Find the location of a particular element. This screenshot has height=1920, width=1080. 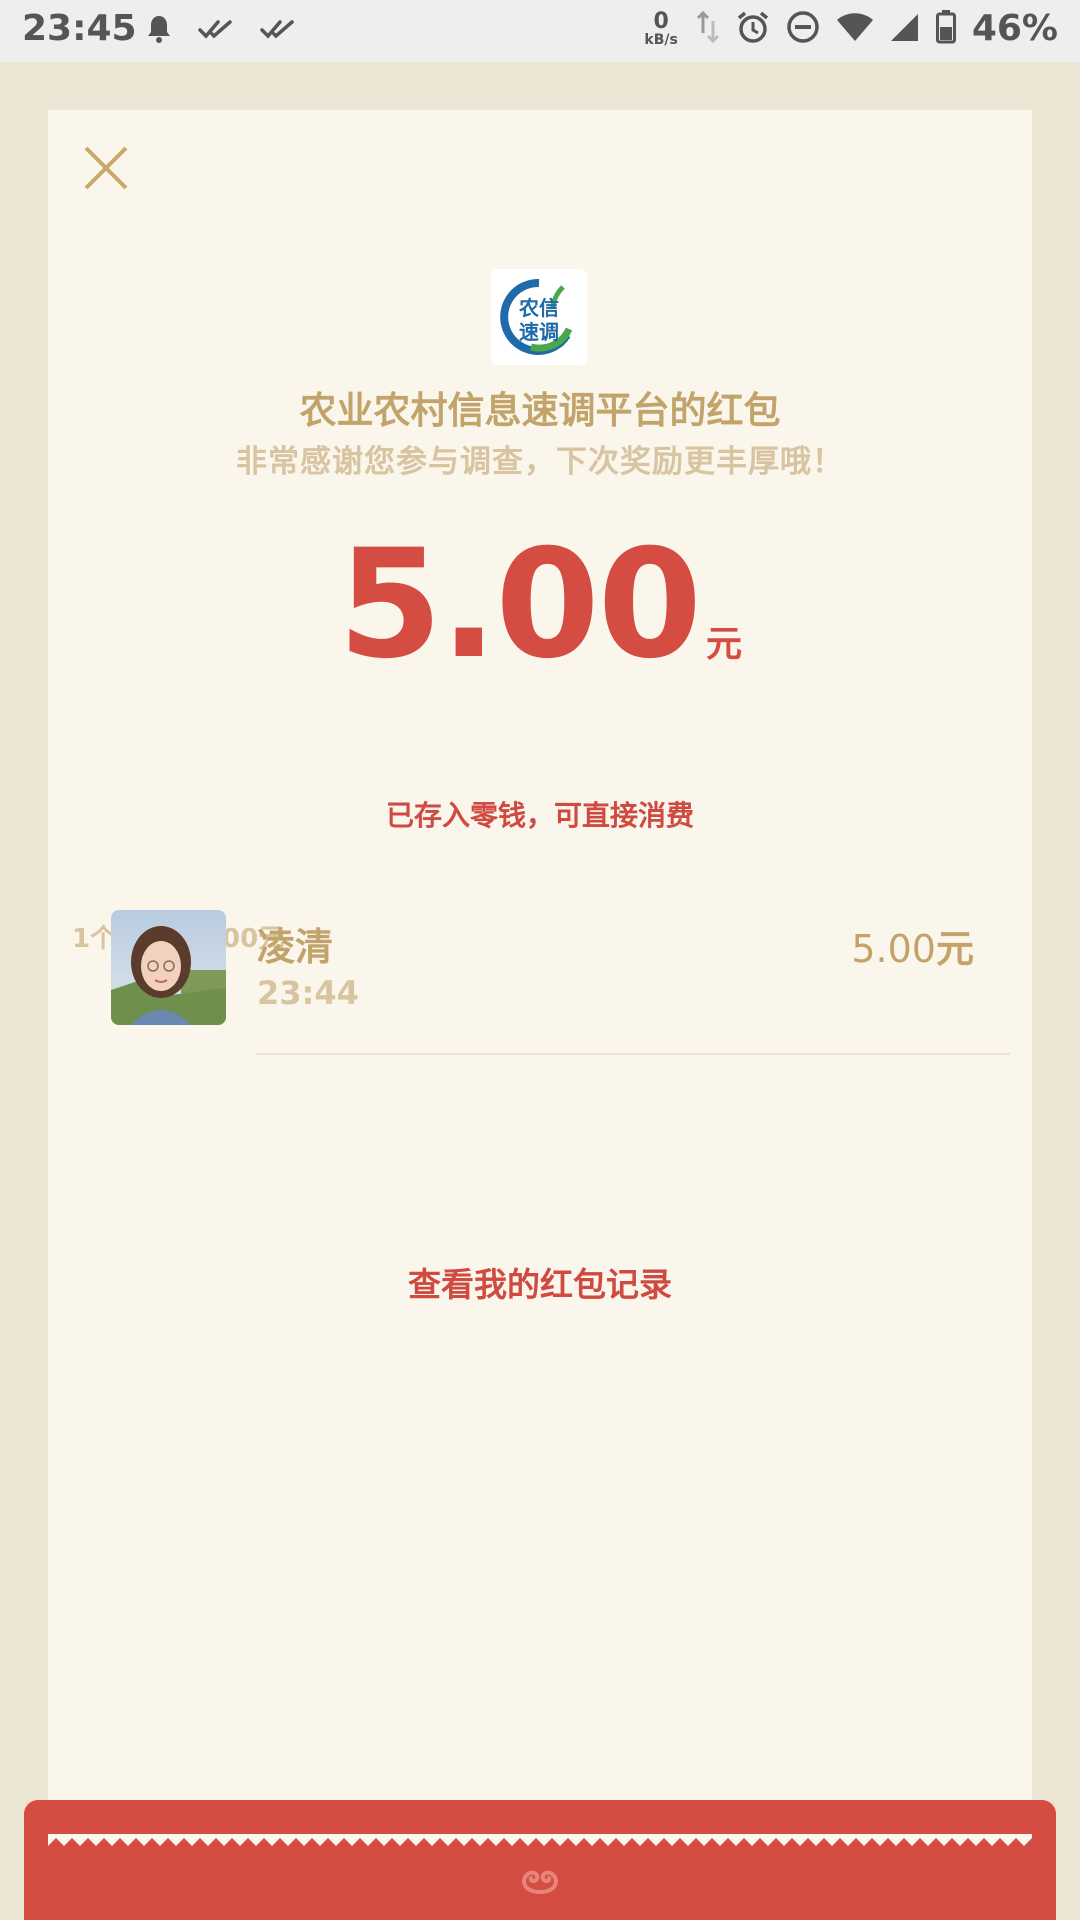

alarm-icon is located at coordinates (753, 29).